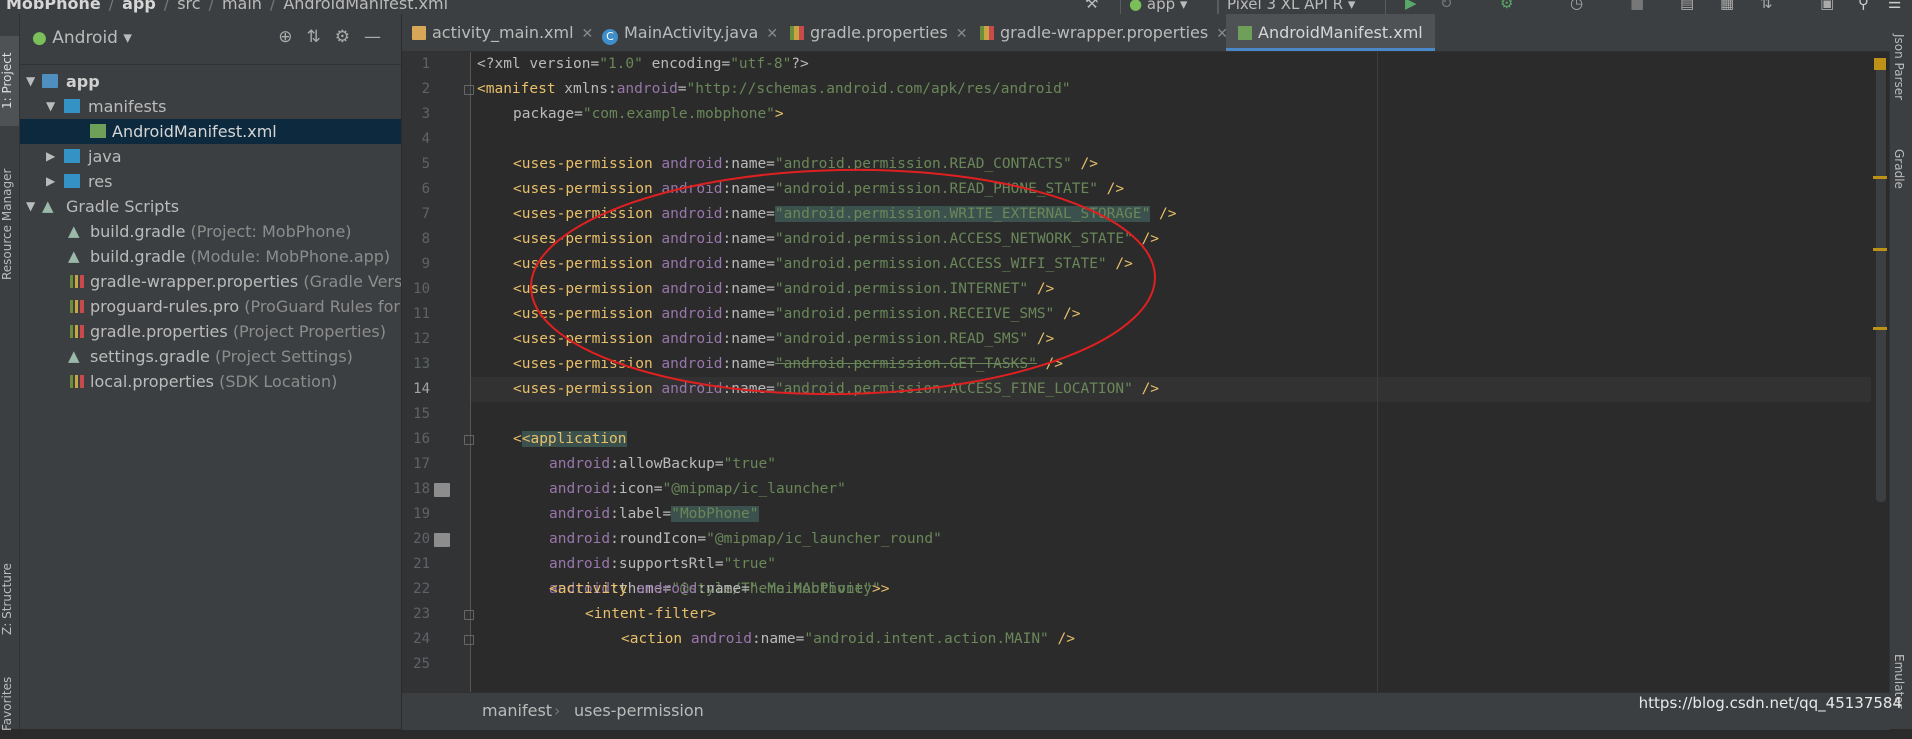 The image size is (1912, 739). Describe the element at coordinates (1104, 32) in the screenshot. I see `tab-gradle-wrapper-properties: gradle-wrapper.properties ✕` at that location.